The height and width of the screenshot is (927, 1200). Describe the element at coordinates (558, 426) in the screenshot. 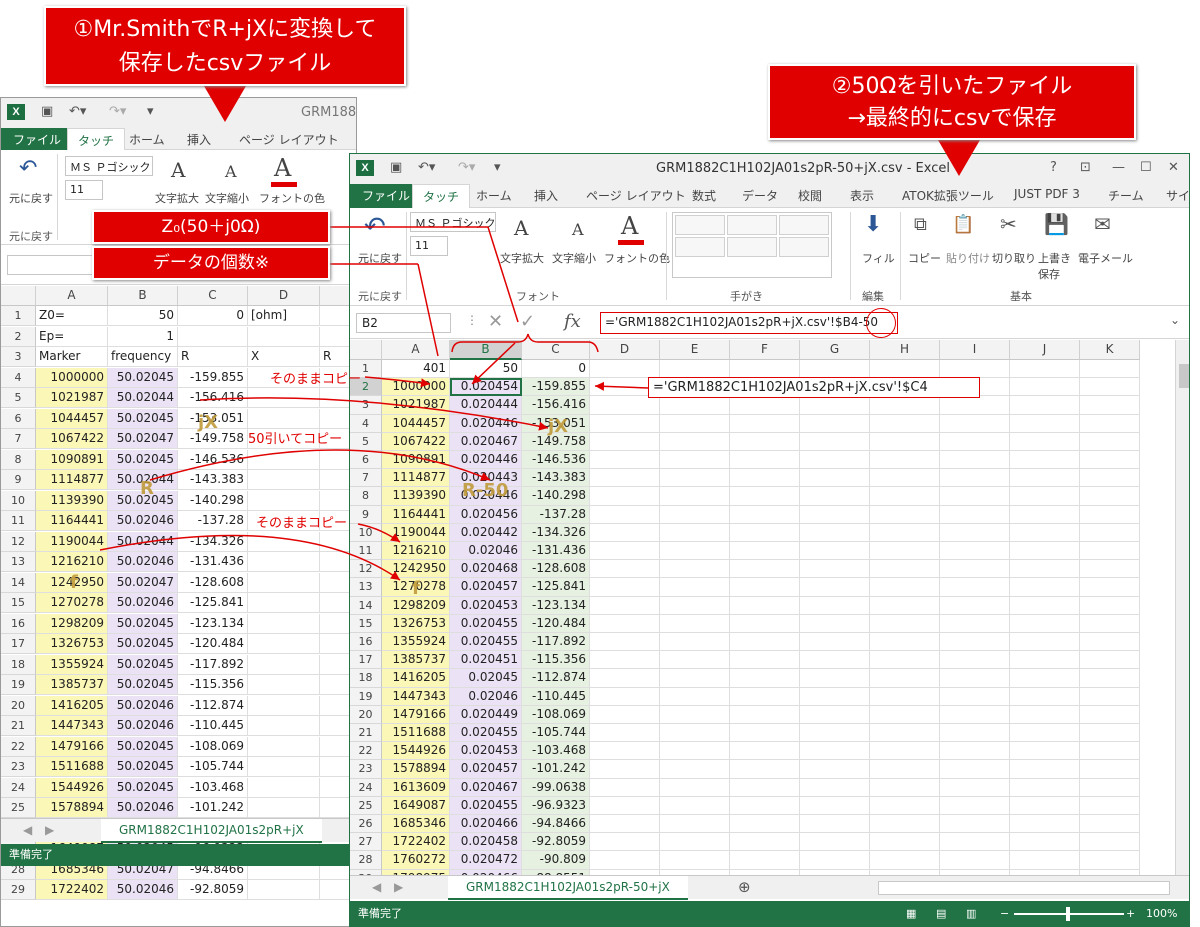

I see `label-jx-right: jX` at that location.